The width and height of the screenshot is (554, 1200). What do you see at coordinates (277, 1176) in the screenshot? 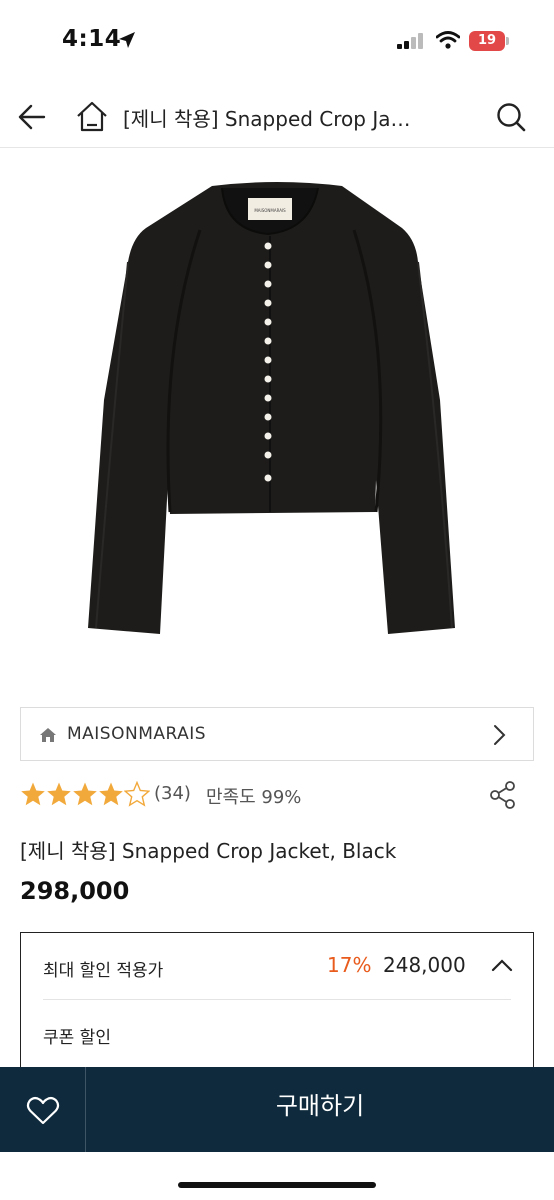
I see `home-indicator-area` at bounding box center [277, 1176].